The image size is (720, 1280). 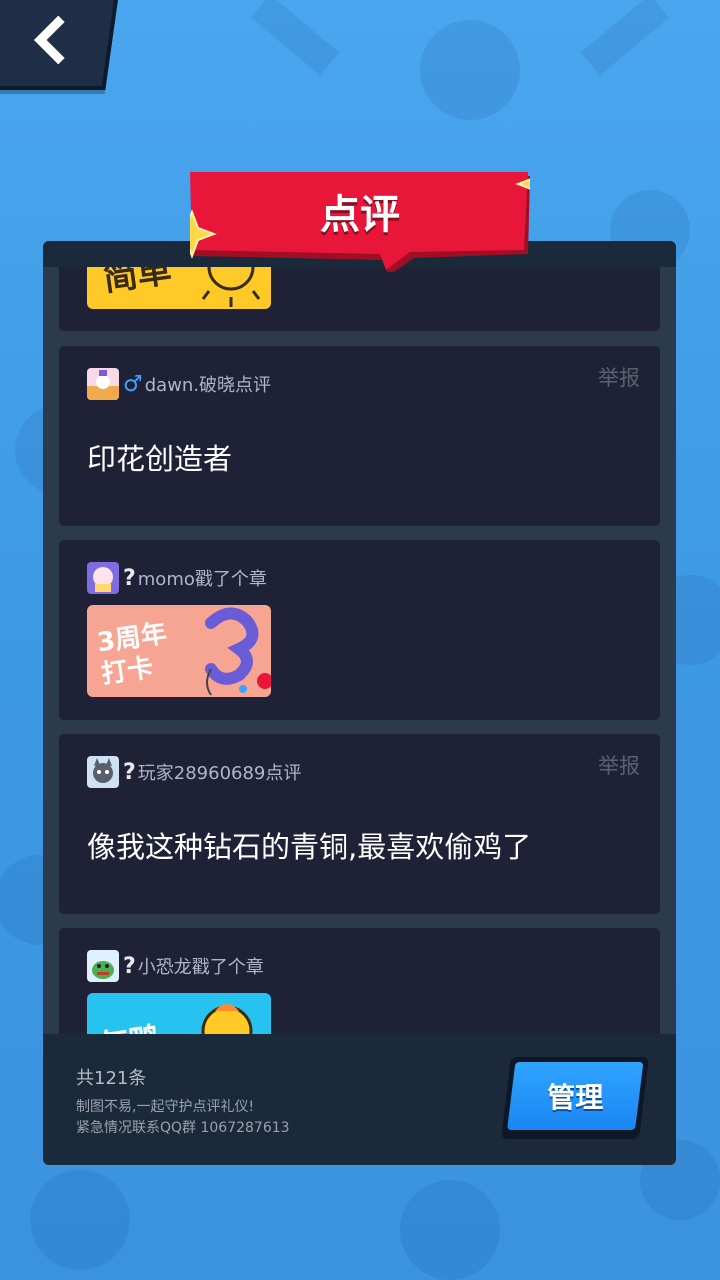 I want to click on male-icon: ♂, so click(x=133, y=384).